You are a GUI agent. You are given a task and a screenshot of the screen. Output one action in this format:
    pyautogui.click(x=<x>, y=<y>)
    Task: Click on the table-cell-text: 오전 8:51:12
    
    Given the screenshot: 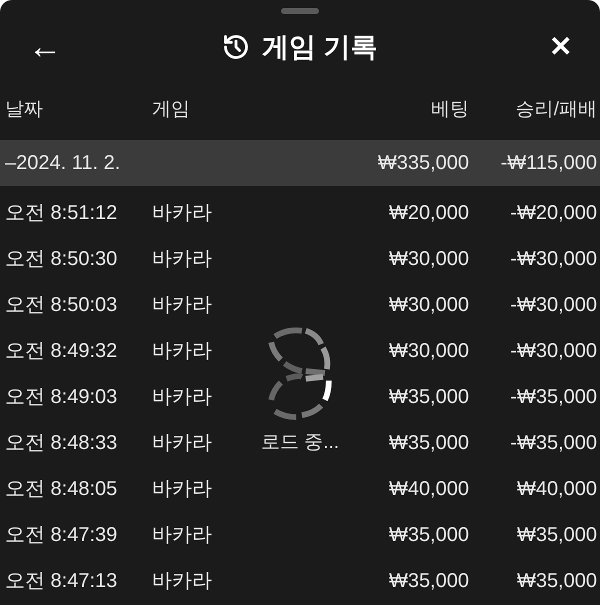 What is the action you would take?
    pyautogui.click(x=61, y=213)
    